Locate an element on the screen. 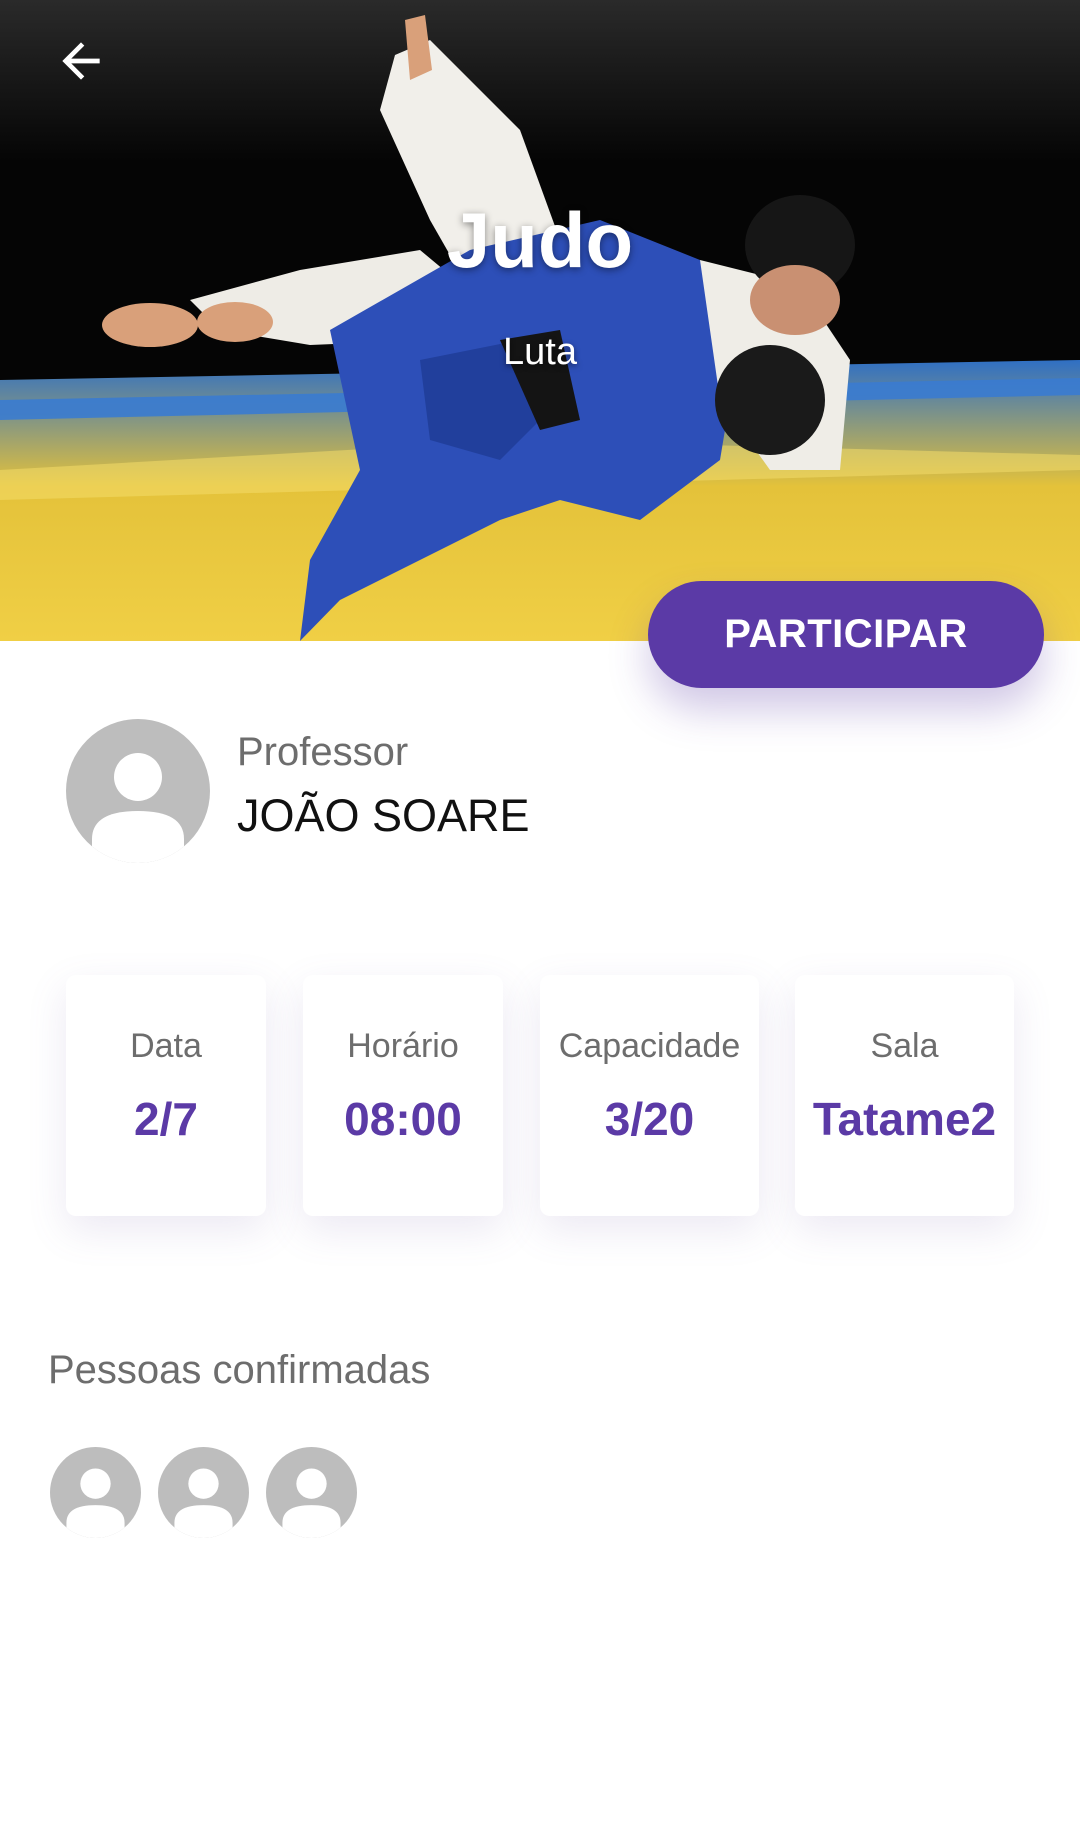 The height and width of the screenshot is (1841, 1080). info-card-room: Sala Tatame2 is located at coordinates (904, 1095).